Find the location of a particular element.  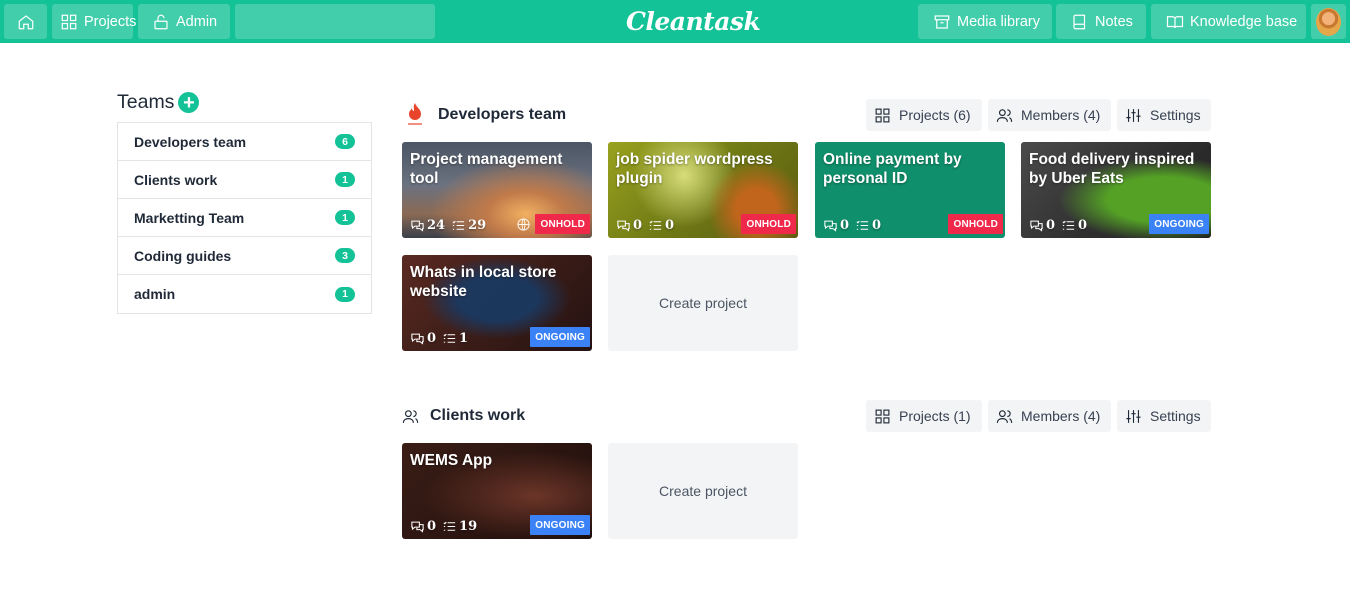

projects-count-label: Projects (1) is located at coordinates (935, 416).